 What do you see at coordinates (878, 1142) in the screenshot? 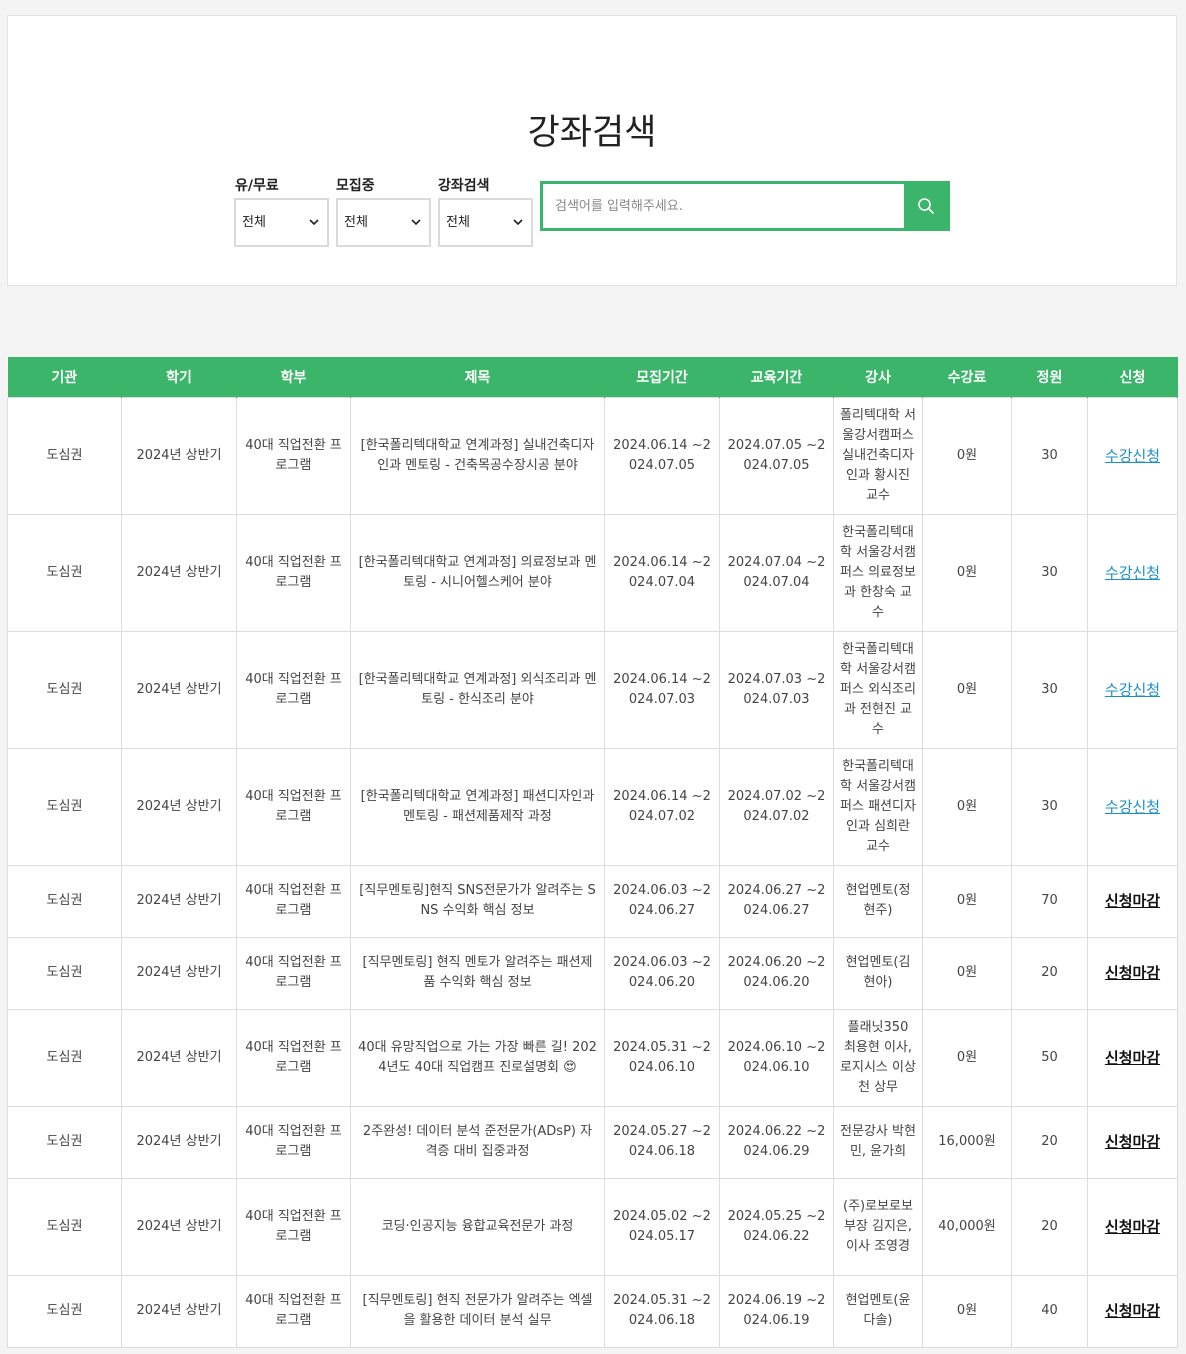
I see `teacher-cell: 전문강사 박현민, 윤가희` at bounding box center [878, 1142].